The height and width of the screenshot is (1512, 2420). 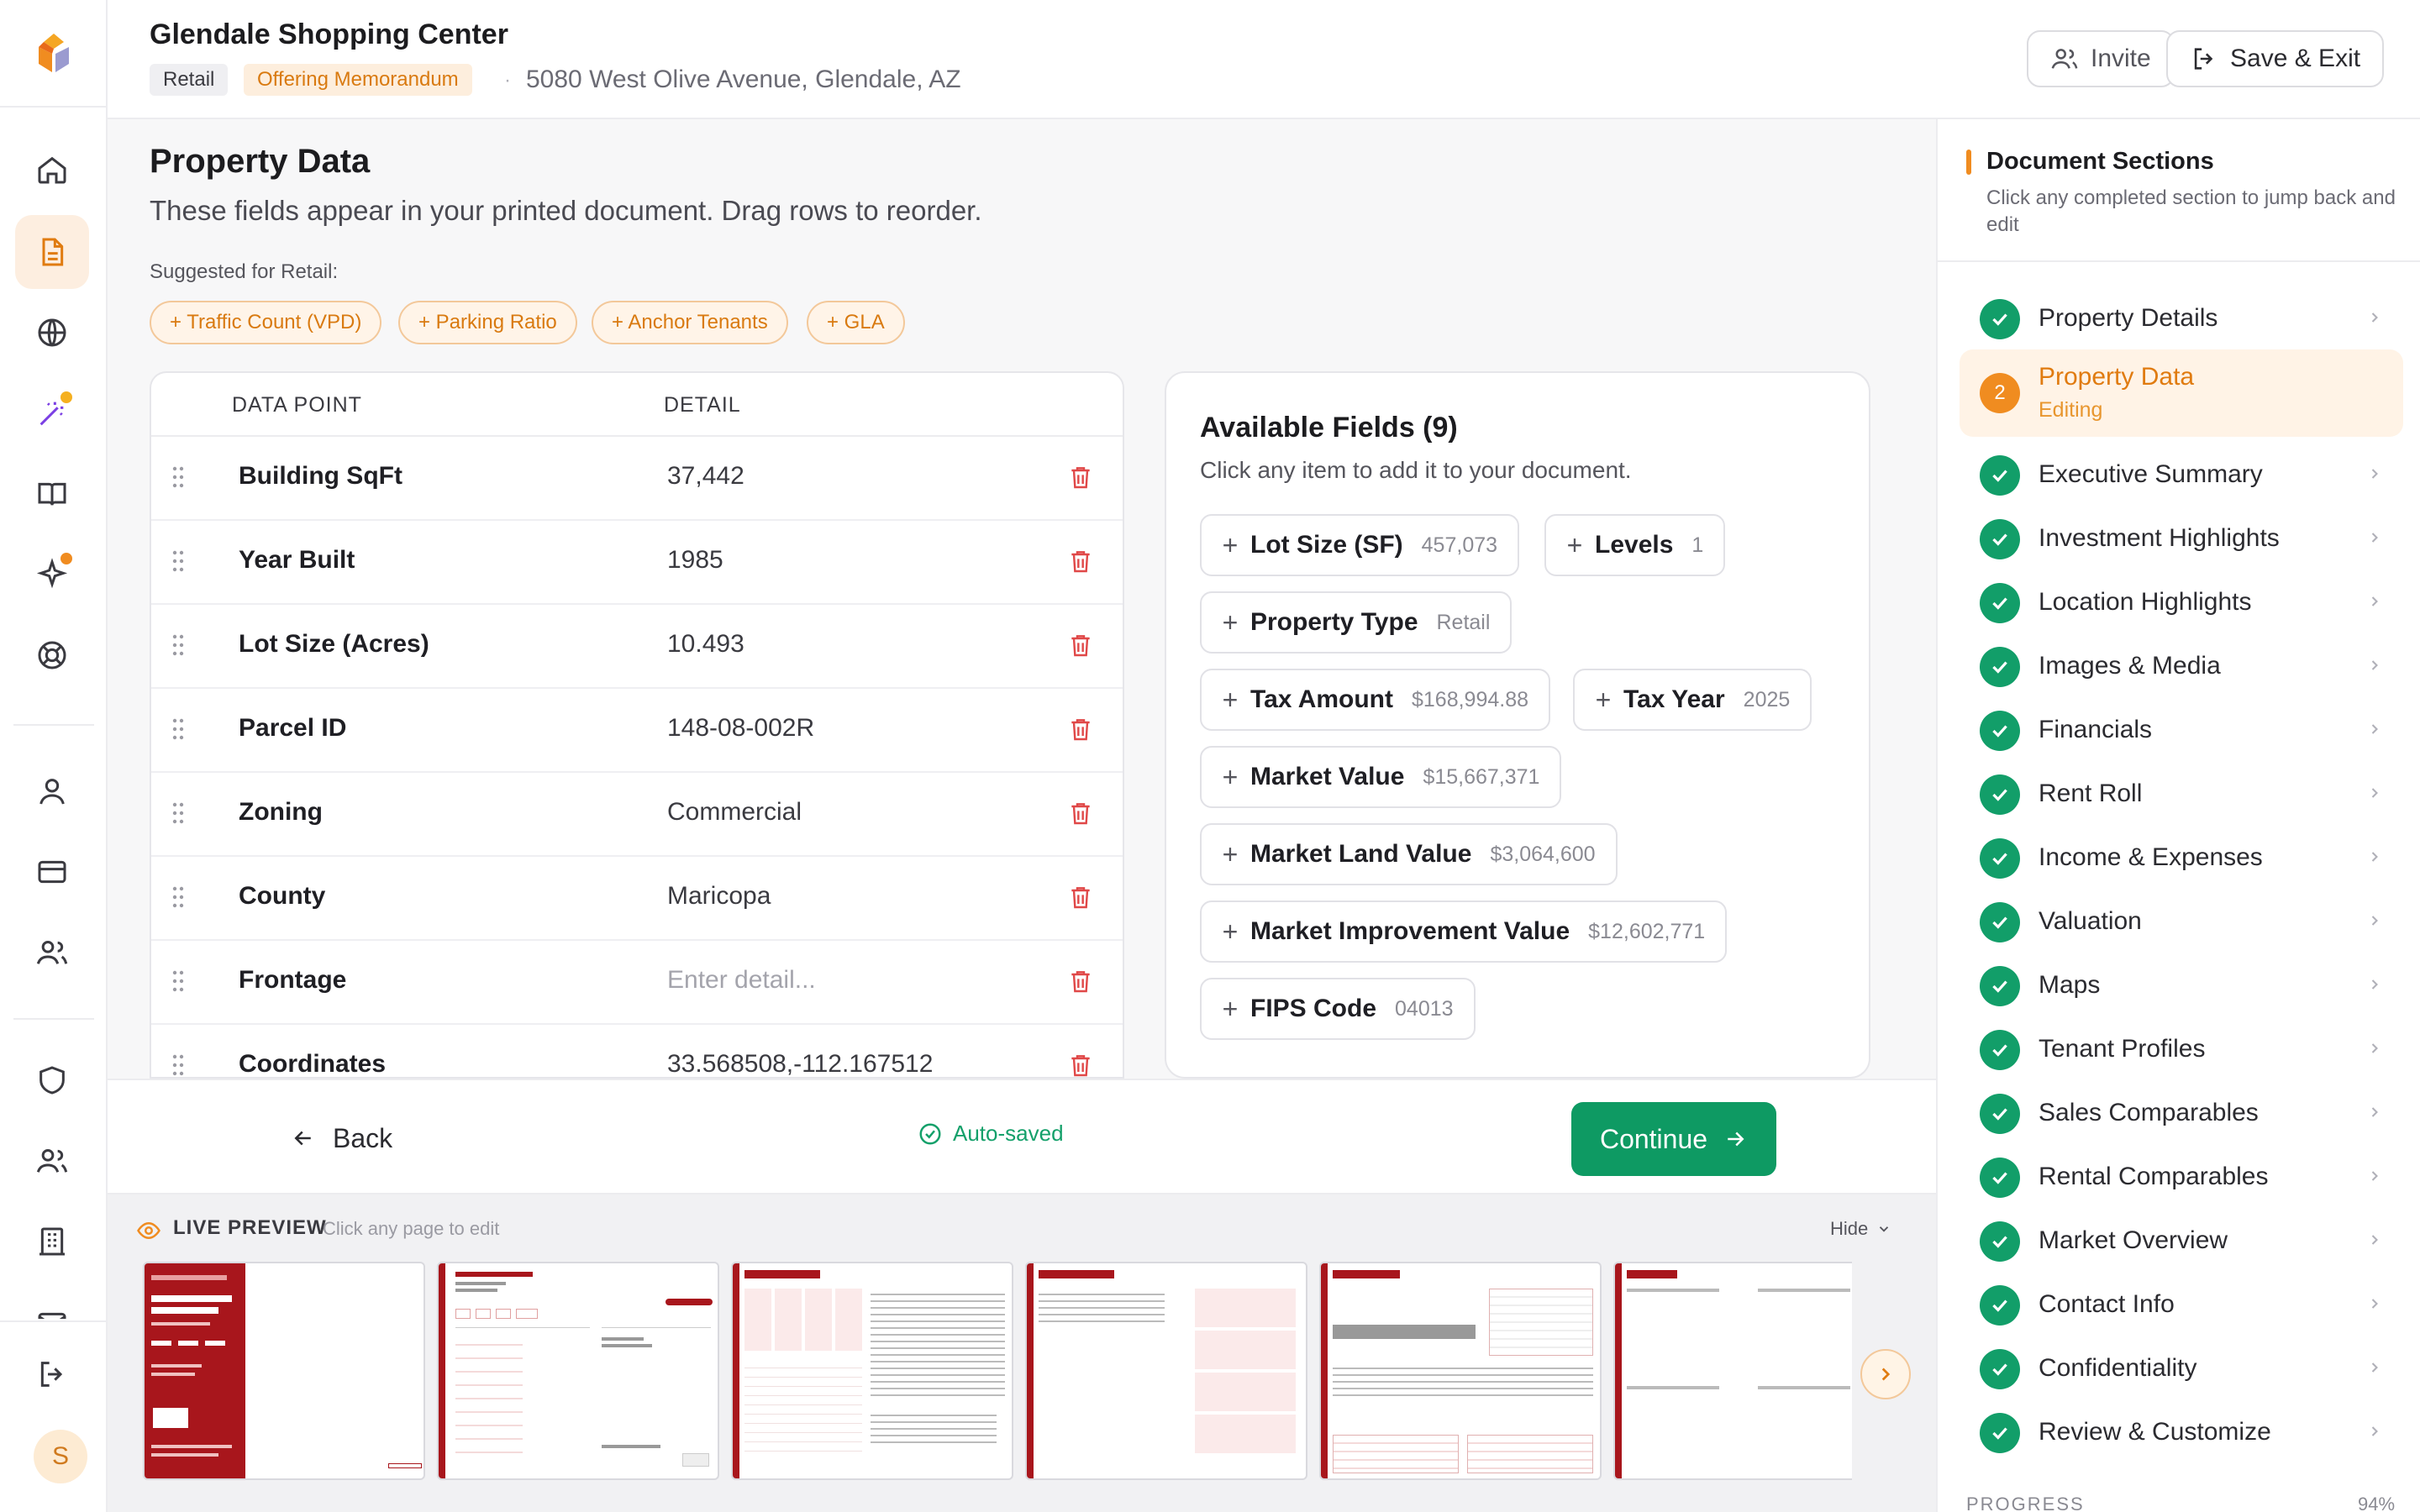 What do you see at coordinates (266, 322) in the screenshot?
I see `suggestion-chip-traffic-count: + Traffic Count (VPD)` at bounding box center [266, 322].